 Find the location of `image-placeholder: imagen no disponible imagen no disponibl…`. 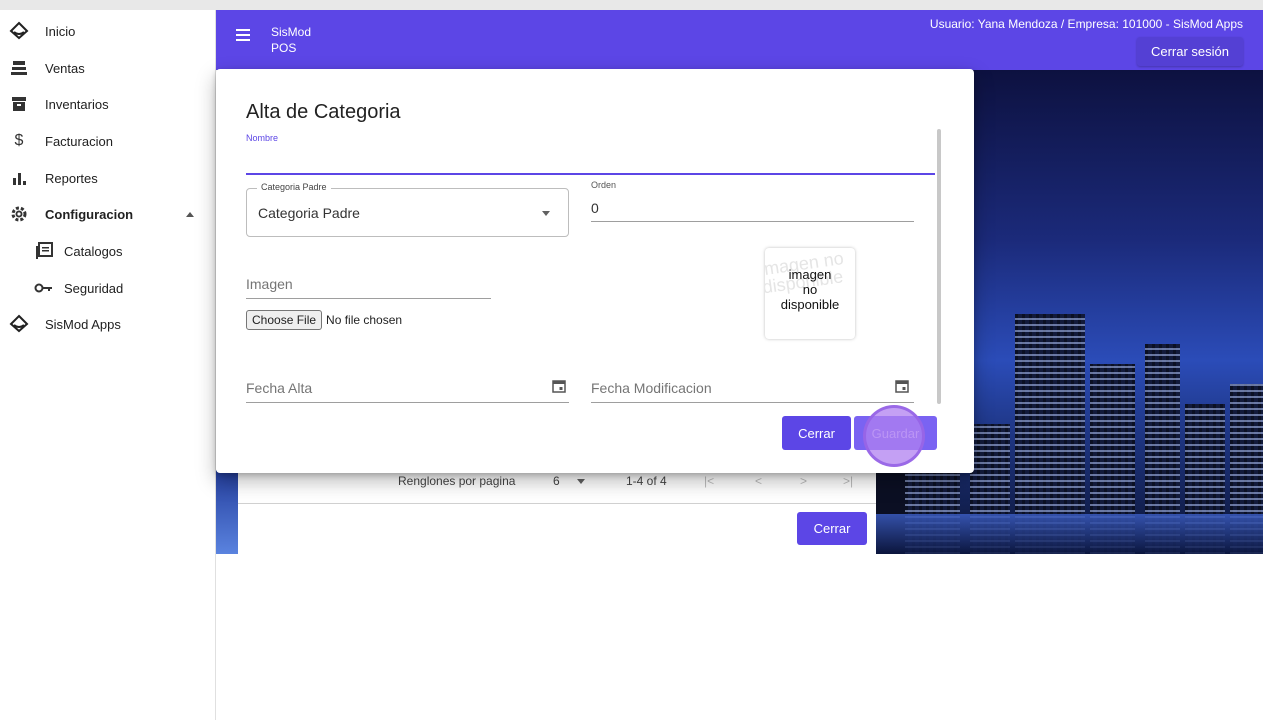

image-placeholder: imagen no disponible imagen no disponibl… is located at coordinates (810, 293).